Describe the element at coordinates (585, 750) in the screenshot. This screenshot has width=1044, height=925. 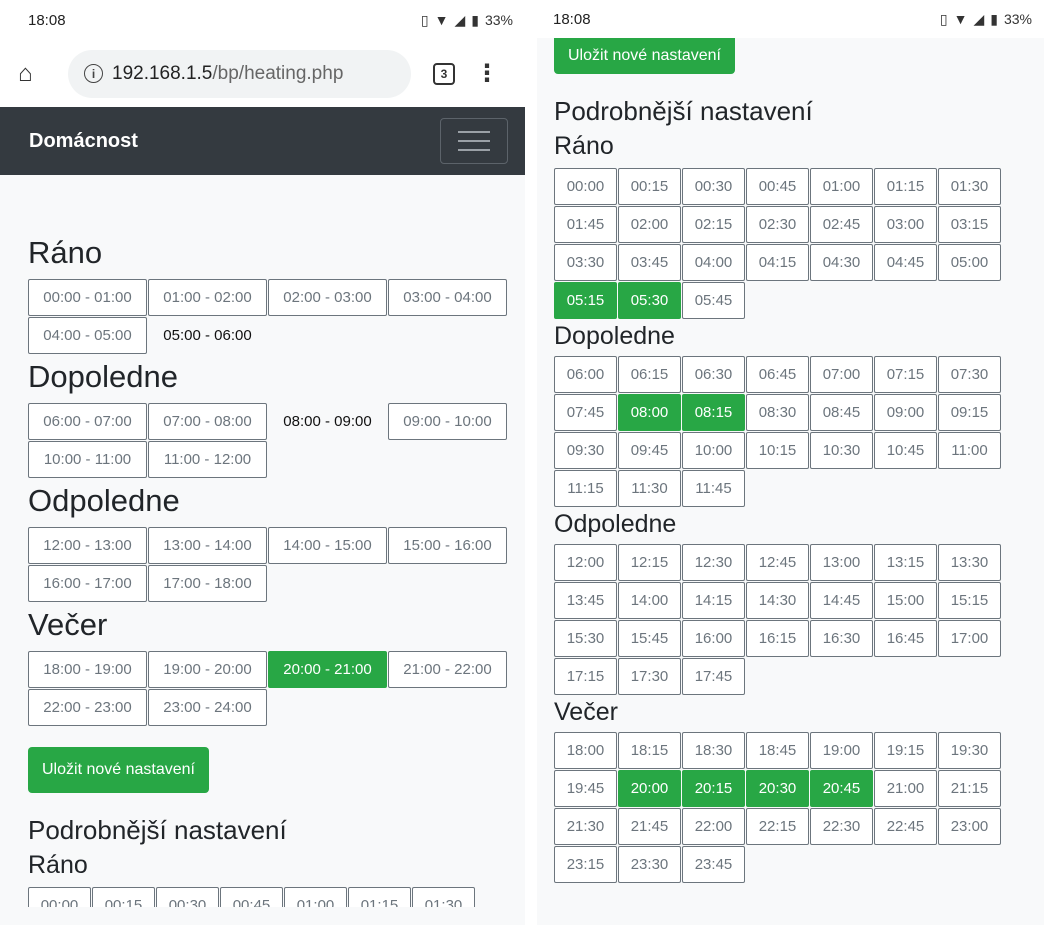
I see `quarter-slot-button: 18:00` at that location.